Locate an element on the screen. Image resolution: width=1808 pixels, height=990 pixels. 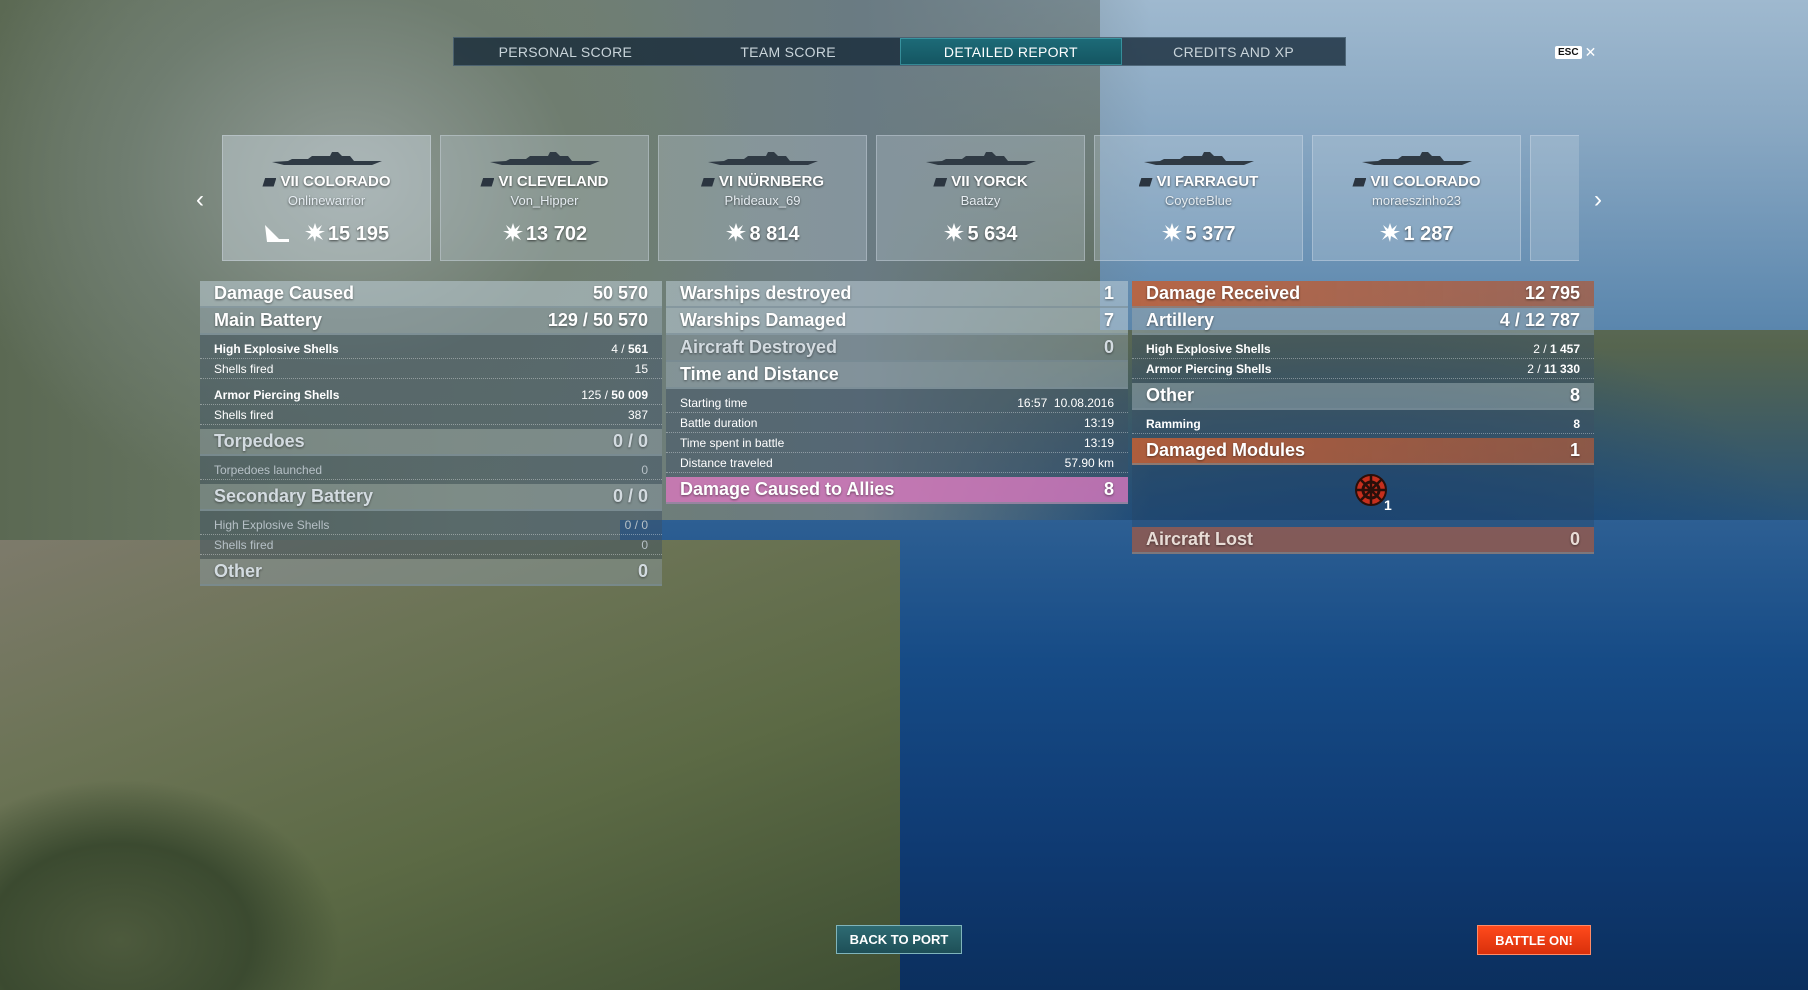
warships-damaged-row: Warships Damaged 7 is located at coordinates (897, 321).